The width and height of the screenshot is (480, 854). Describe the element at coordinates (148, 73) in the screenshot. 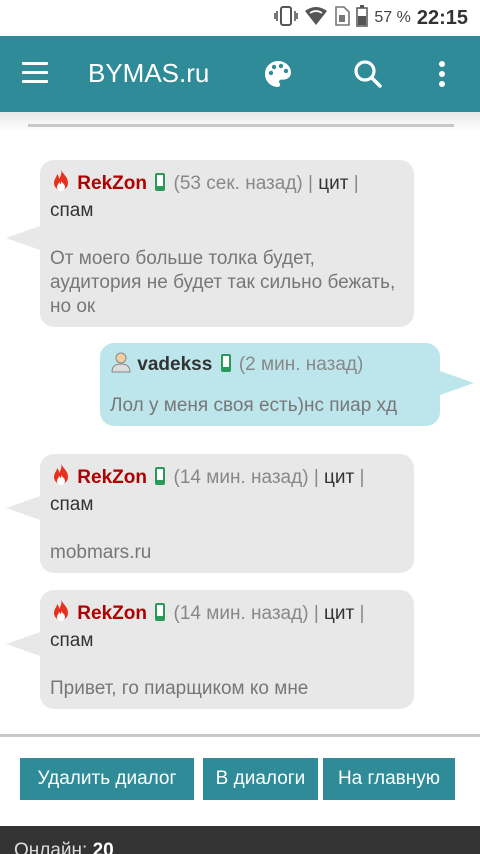

I see `app-title: BYMAS.ru` at that location.